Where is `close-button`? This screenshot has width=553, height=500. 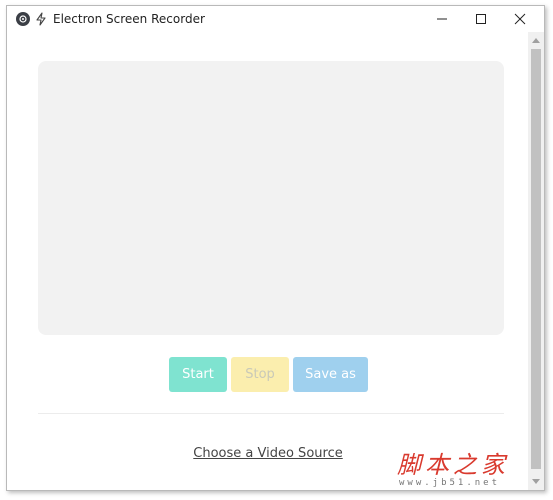 close-button is located at coordinates (519, 19).